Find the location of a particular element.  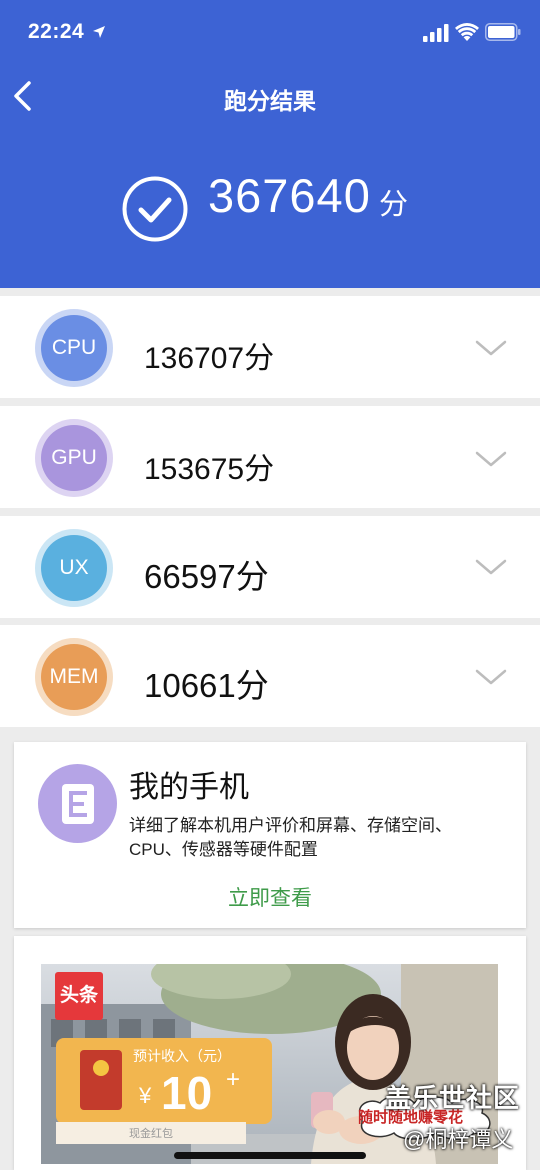

mem-badge: MEM is located at coordinates (74, 677).